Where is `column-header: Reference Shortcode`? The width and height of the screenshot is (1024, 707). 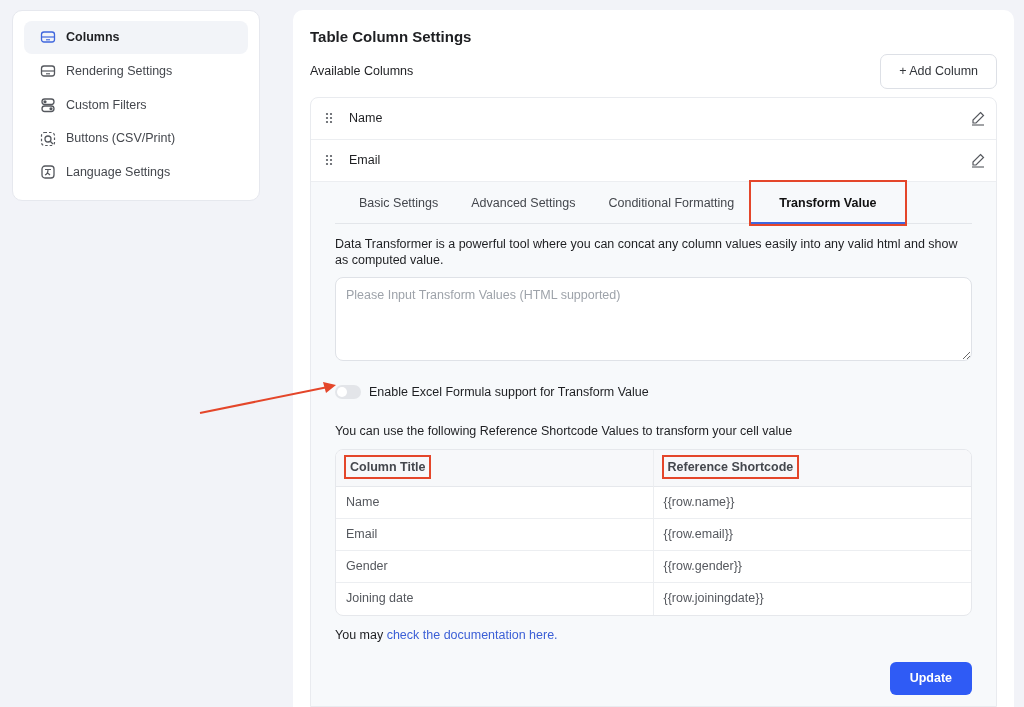
column-header: Reference Shortcode is located at coordinates (730, 467).